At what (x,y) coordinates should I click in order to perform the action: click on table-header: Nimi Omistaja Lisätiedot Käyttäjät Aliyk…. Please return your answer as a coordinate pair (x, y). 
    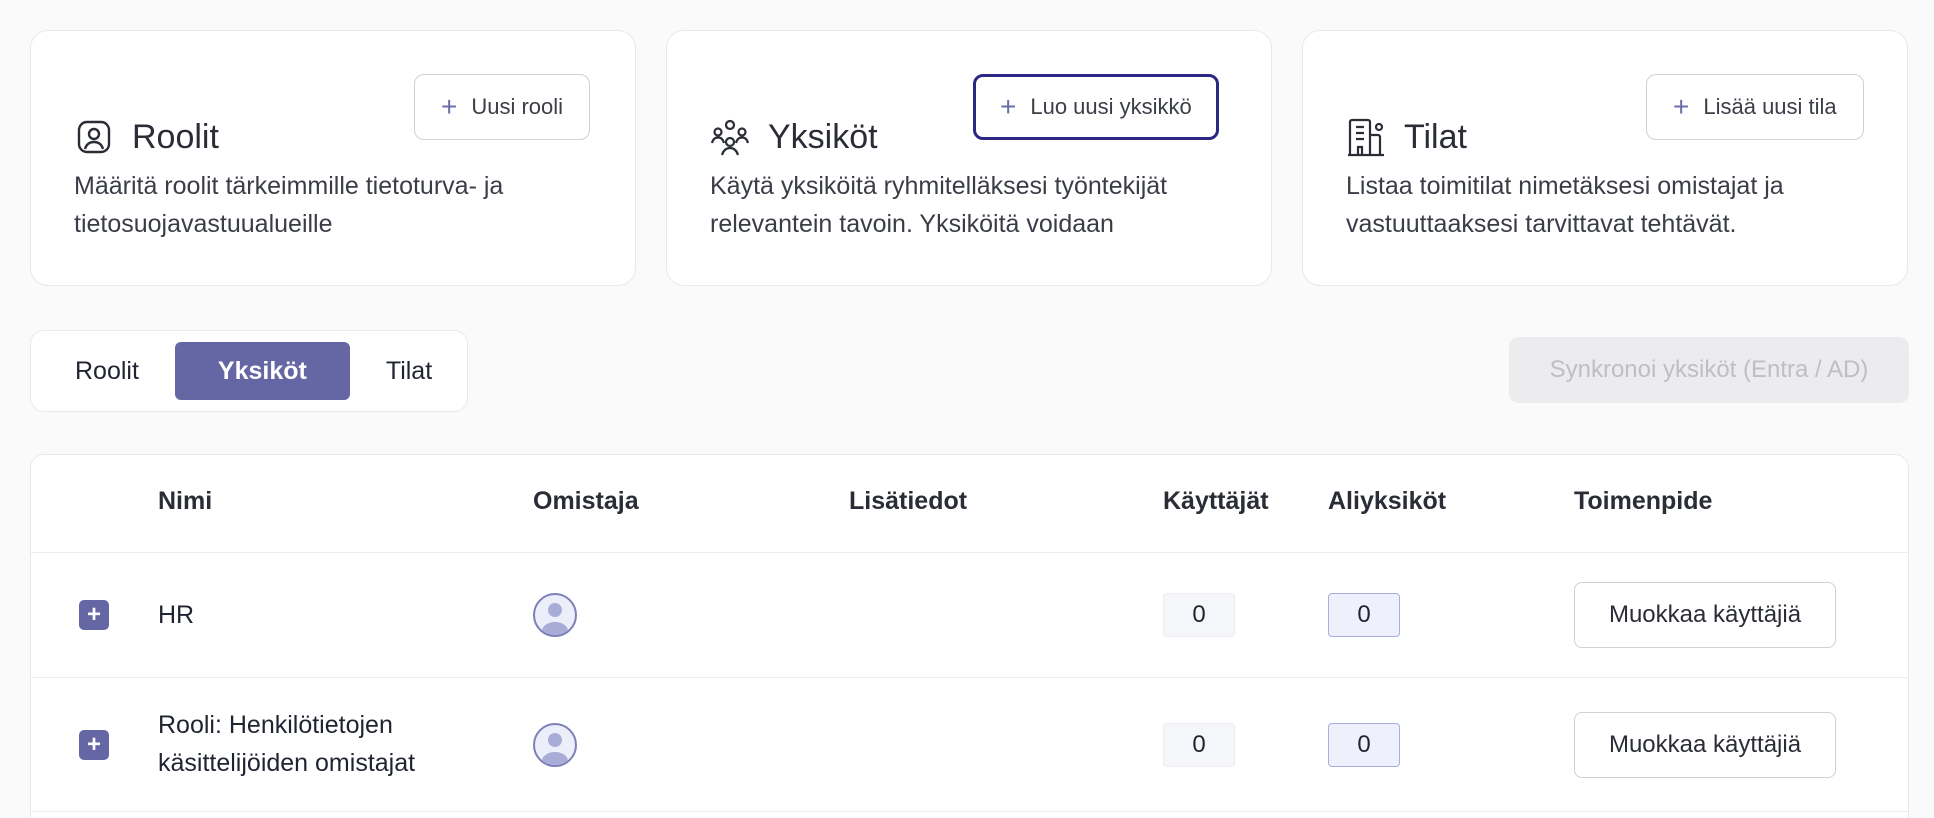
    Looking at the image, I should click on (969, 504).